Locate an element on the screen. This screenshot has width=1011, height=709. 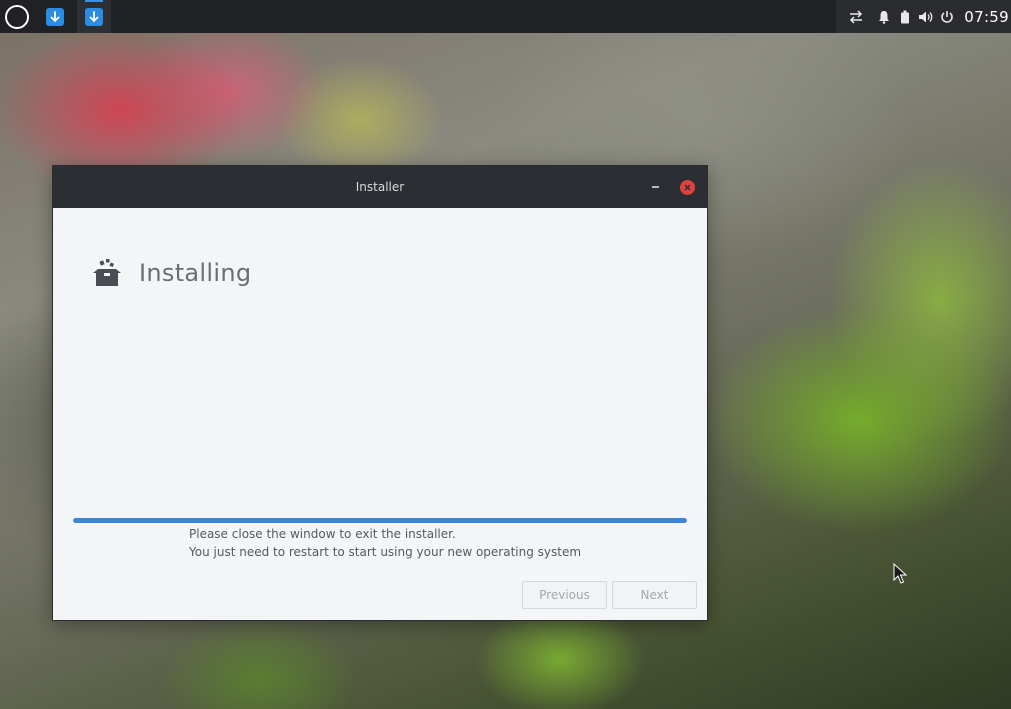
volume-icon is located at coordinates (926, 17).